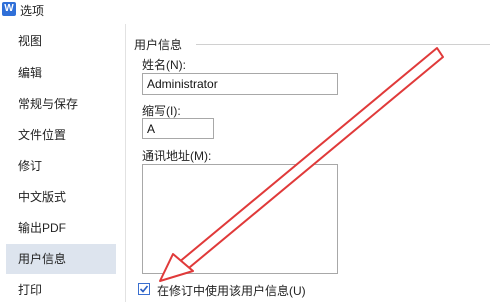  What do you see at coordinates (61, 41) in the screenshot?
I see `sidebar-item-view: 视图` at bounding box center [61, 41].